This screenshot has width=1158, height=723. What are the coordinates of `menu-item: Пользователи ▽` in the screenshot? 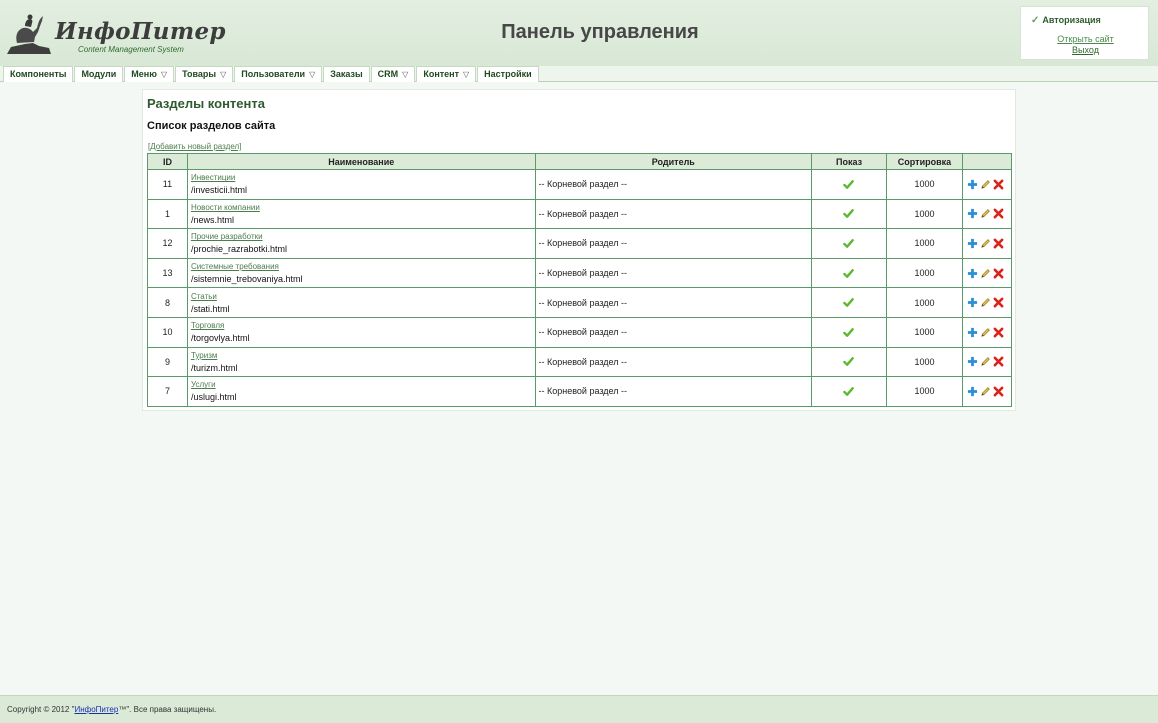 It's located at (278, 74).